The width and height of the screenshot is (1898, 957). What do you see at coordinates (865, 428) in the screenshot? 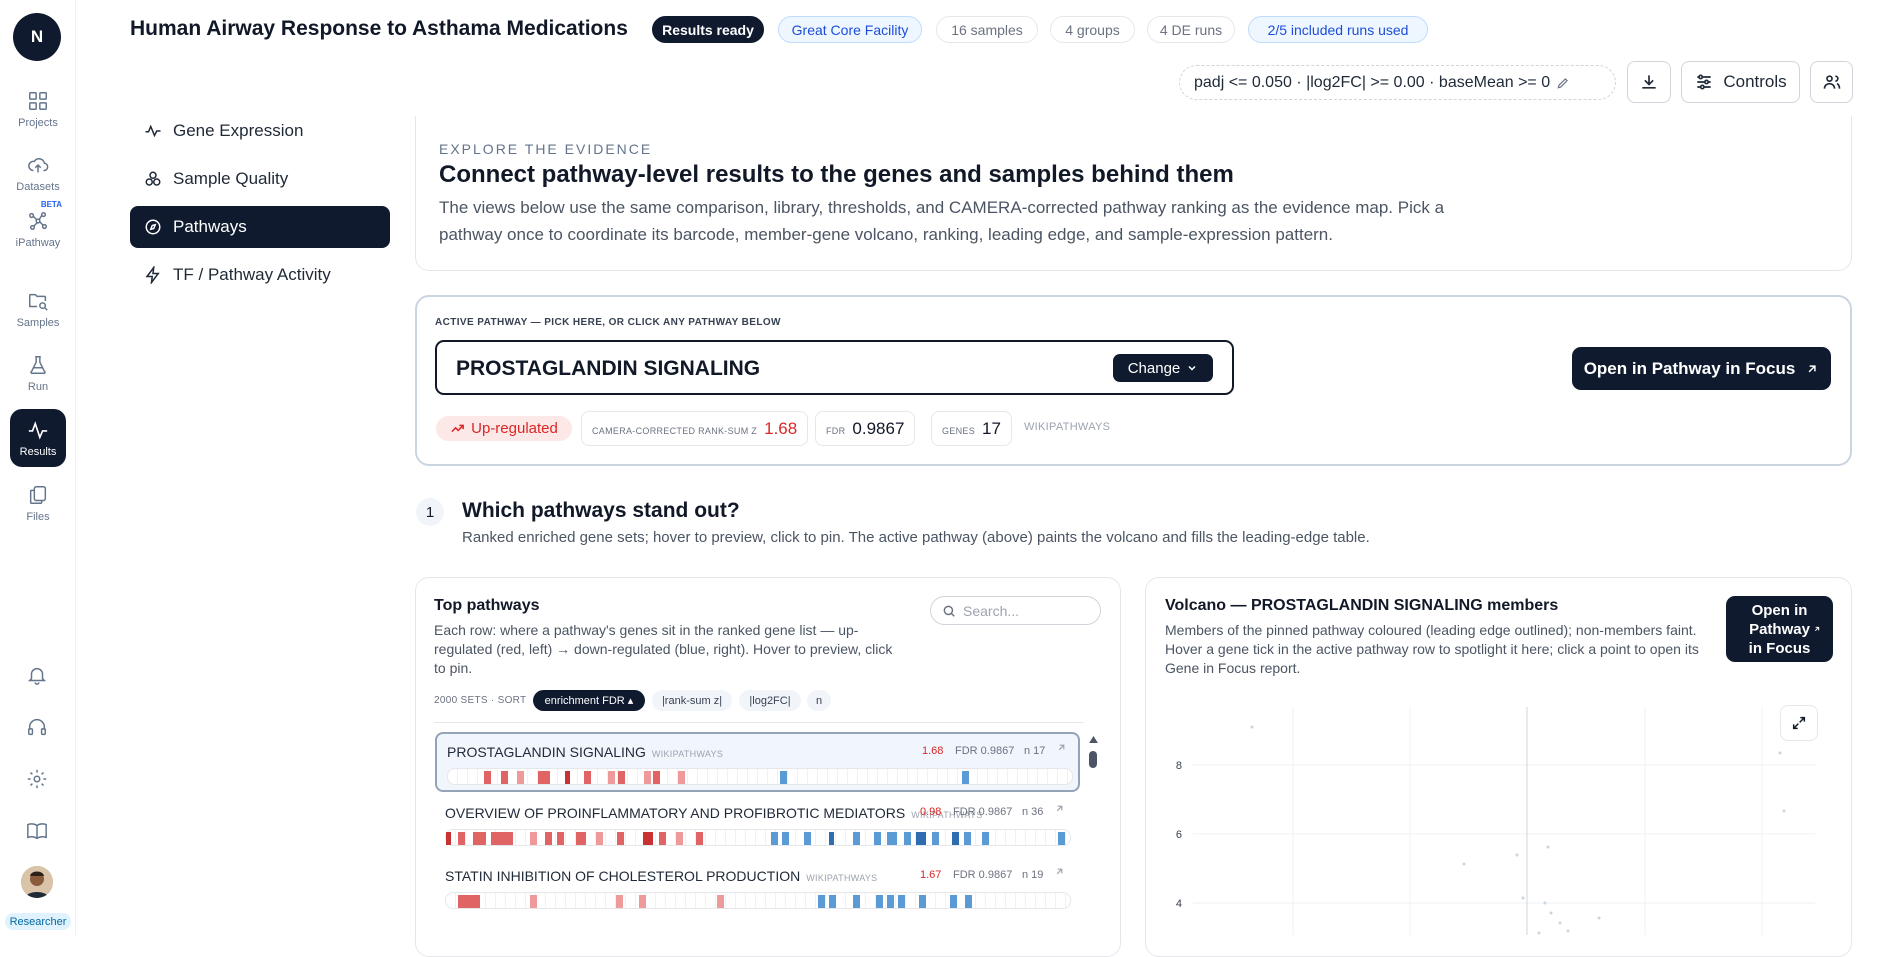
I see `fdr-stat: FDR 0.9867` at bounding box center [865, 428].